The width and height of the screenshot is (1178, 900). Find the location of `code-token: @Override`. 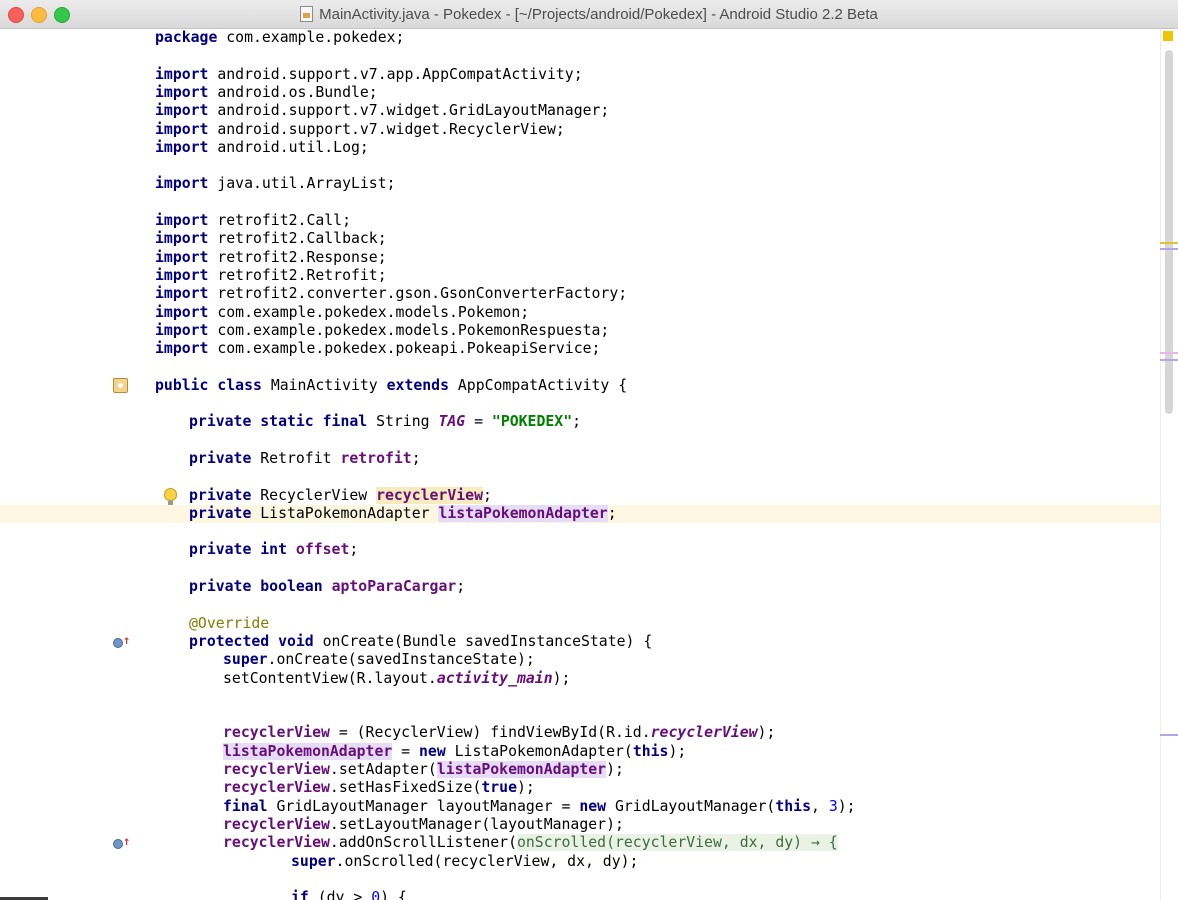

code-token: @Override is located at coordinates (229, 623).